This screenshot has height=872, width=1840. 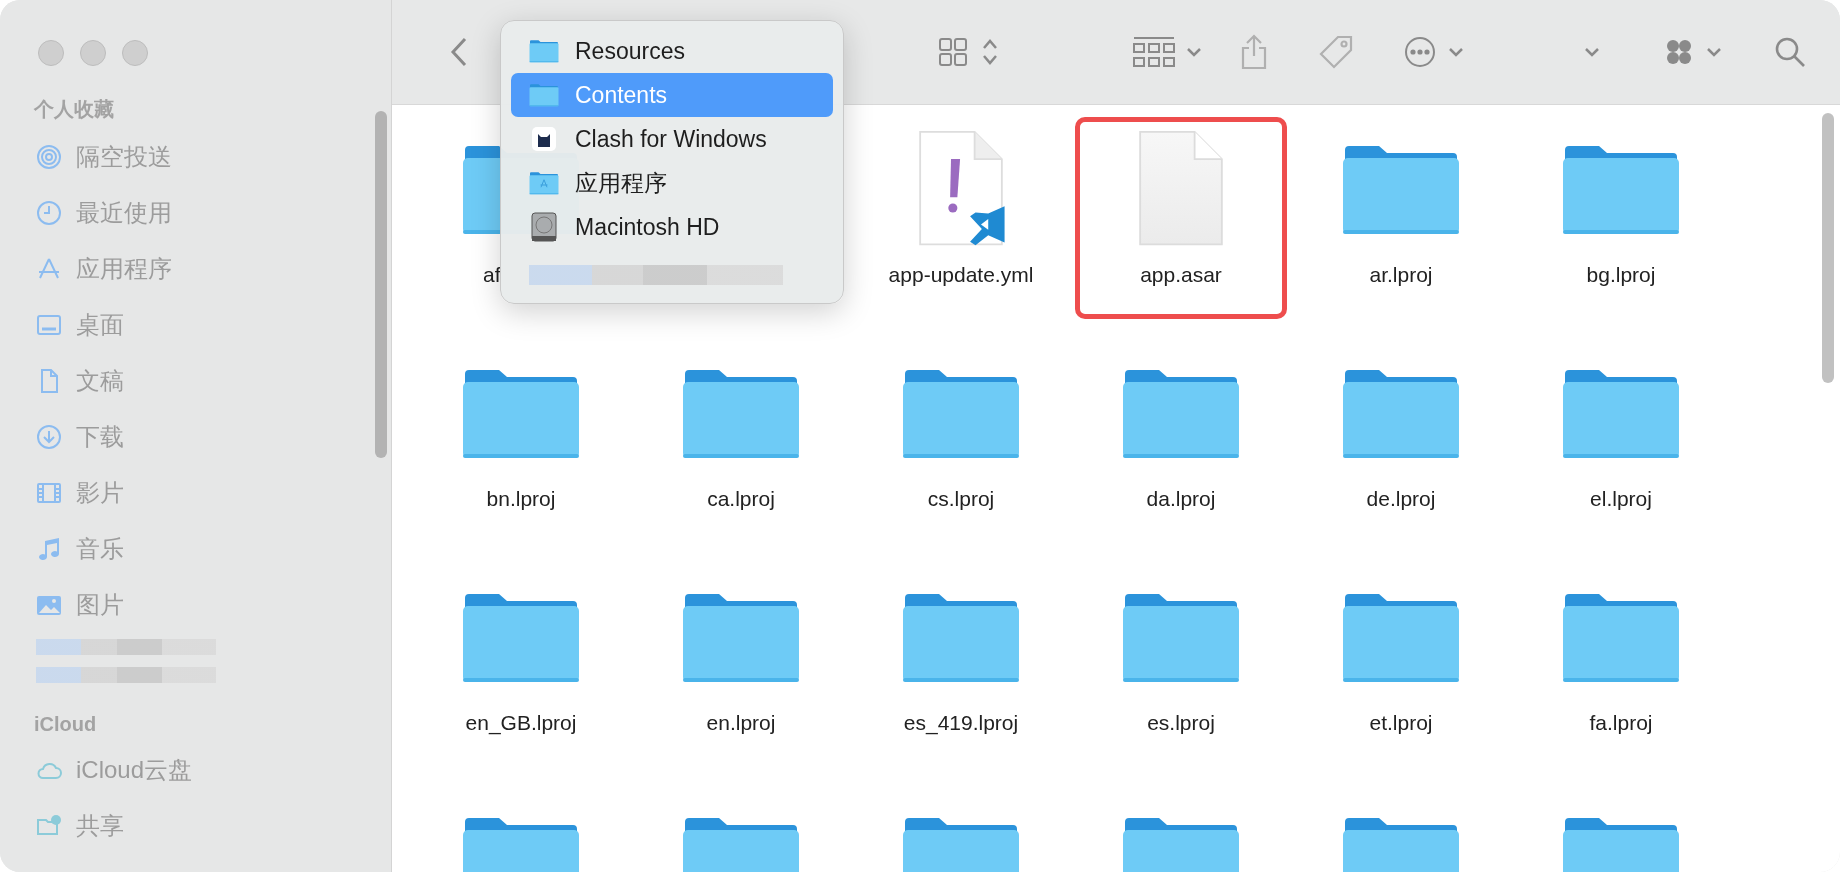 What do you see at coordinates (672, 51) in the screenshot?
I see `menu-item: Resources` at bounding box center [672, 51].